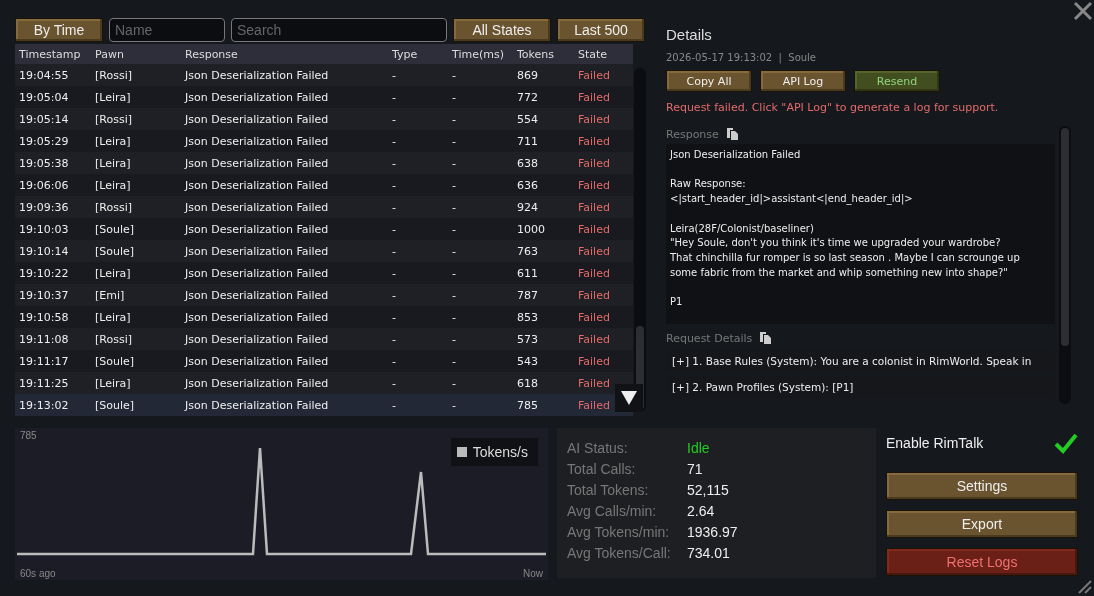  I want to click on axis-label: 785, so click(28, 435).